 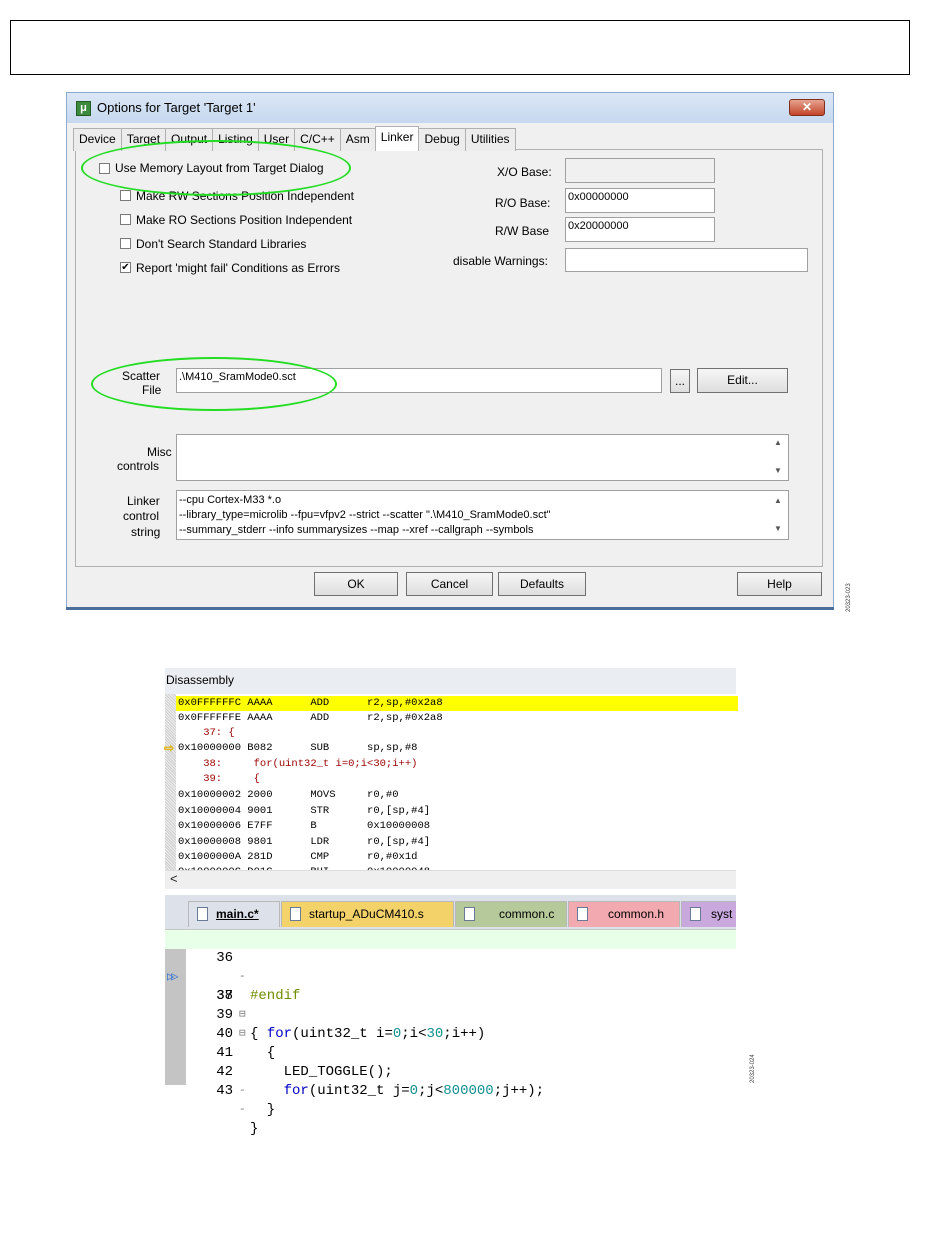 I want to click on report-might-fail-label: Report 'might fail' Conditions as Errors, so click(x=238, y=268).